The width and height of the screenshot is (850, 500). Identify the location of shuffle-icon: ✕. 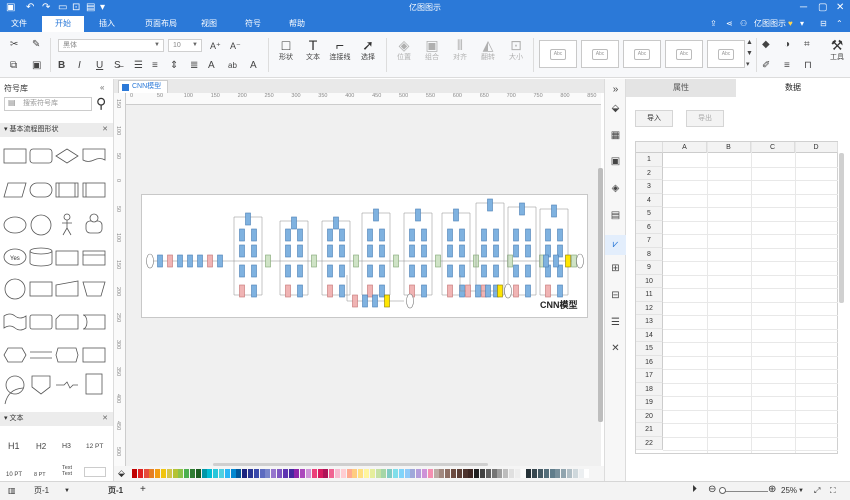
(615, 349).